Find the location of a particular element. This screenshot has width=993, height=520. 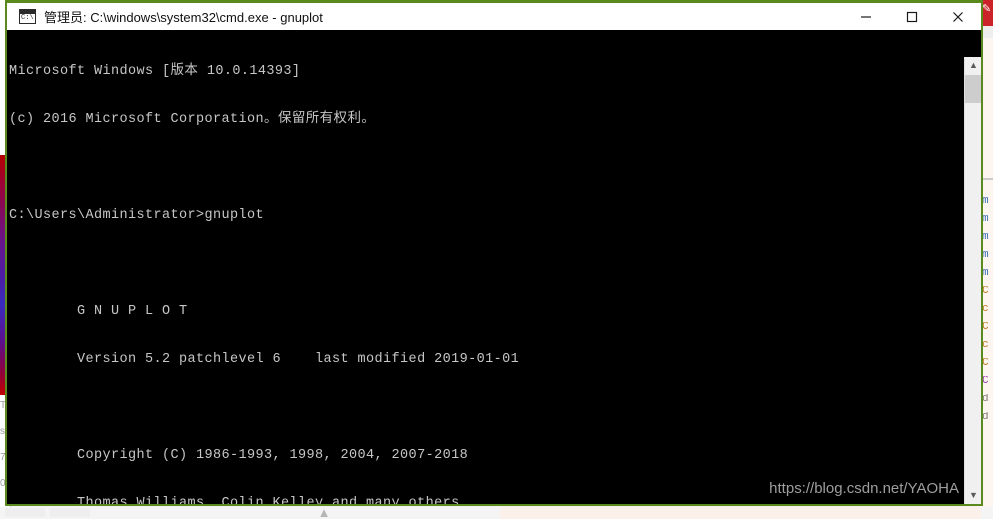

console-line: Microsoft Windows [版本 10.0.14393] is located at coordinates (155, 71).